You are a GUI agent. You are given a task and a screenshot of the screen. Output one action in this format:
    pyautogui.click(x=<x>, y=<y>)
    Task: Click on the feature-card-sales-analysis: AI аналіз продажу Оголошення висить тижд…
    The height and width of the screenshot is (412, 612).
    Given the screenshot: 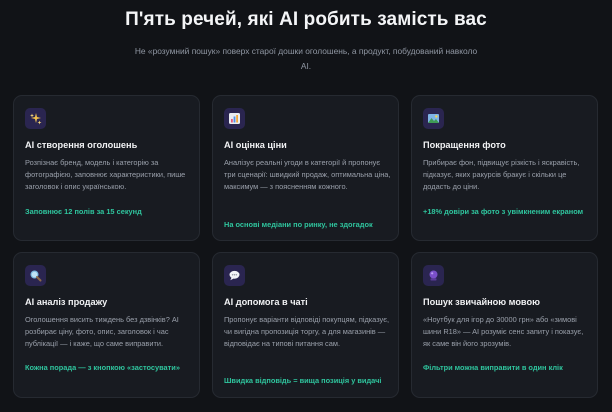 What is the action you would take?
    pyautogui.click(x=106, y=325)
    